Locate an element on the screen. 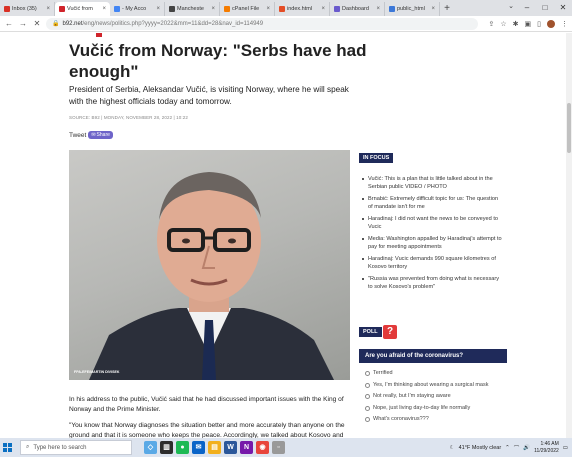 The width and height of the screenshot is (572, 457). maximize-icon: □ is located at coordinates (545, 8).